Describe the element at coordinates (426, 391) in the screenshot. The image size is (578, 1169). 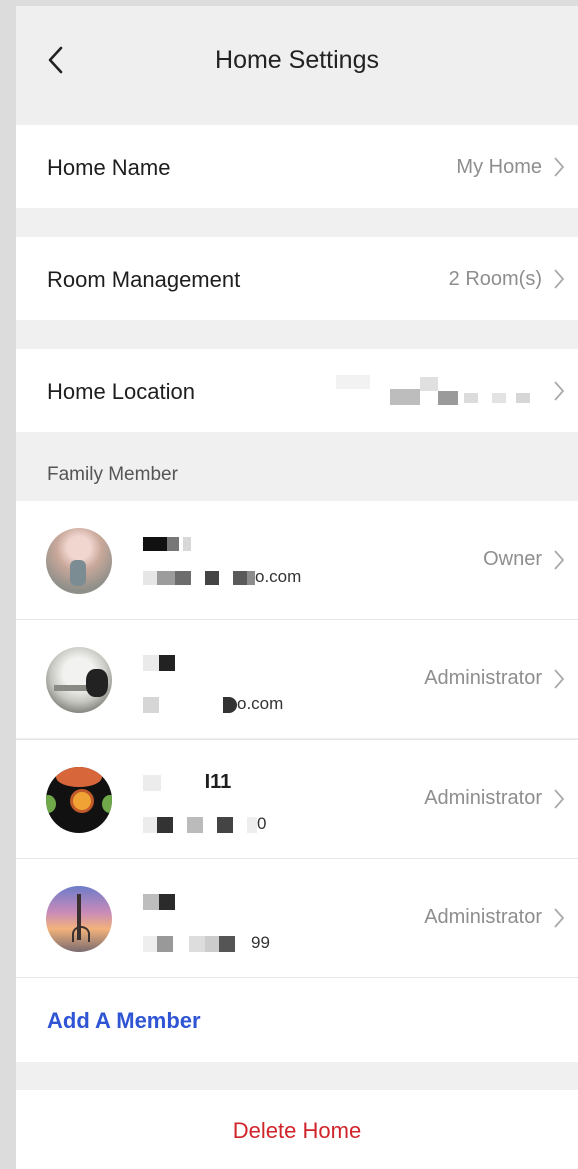
I see `home-location-value-redacted` at that location.